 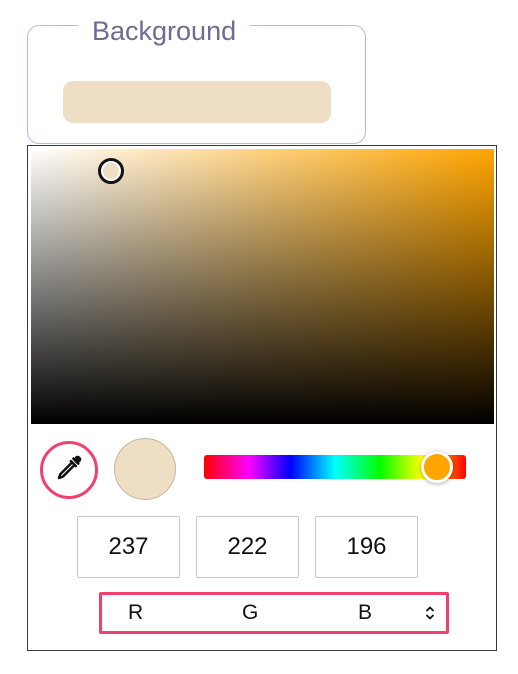 I want to click on color-mode-toggle: R G B, so click(x=274, y=613).